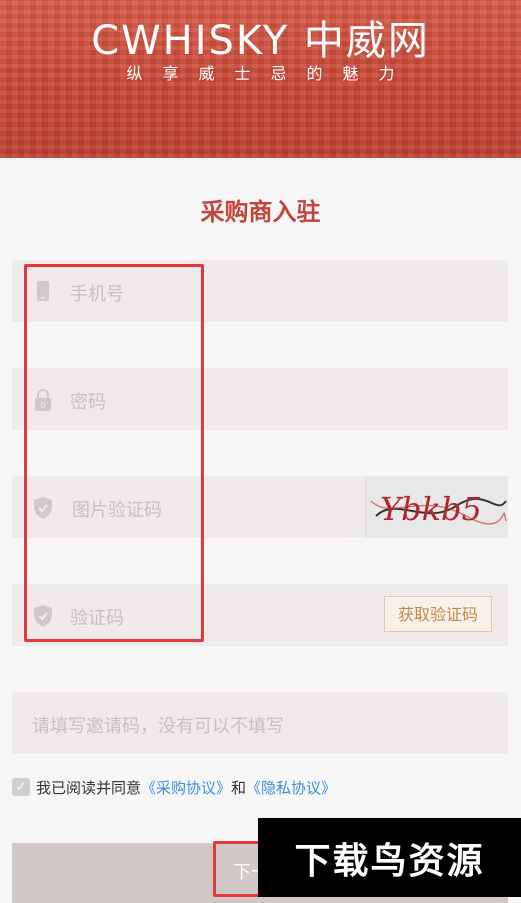 This screenshot has height=903, width=521. Describe the element at coordinates (114, 453) in the screenshot. I see `annotation-box-fields` at that location.